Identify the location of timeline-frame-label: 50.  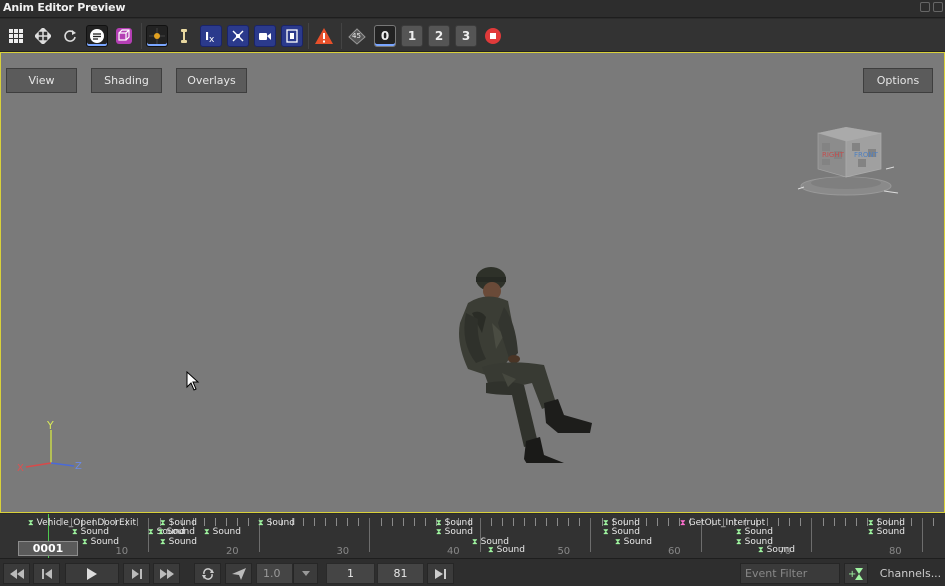
(564, 551).